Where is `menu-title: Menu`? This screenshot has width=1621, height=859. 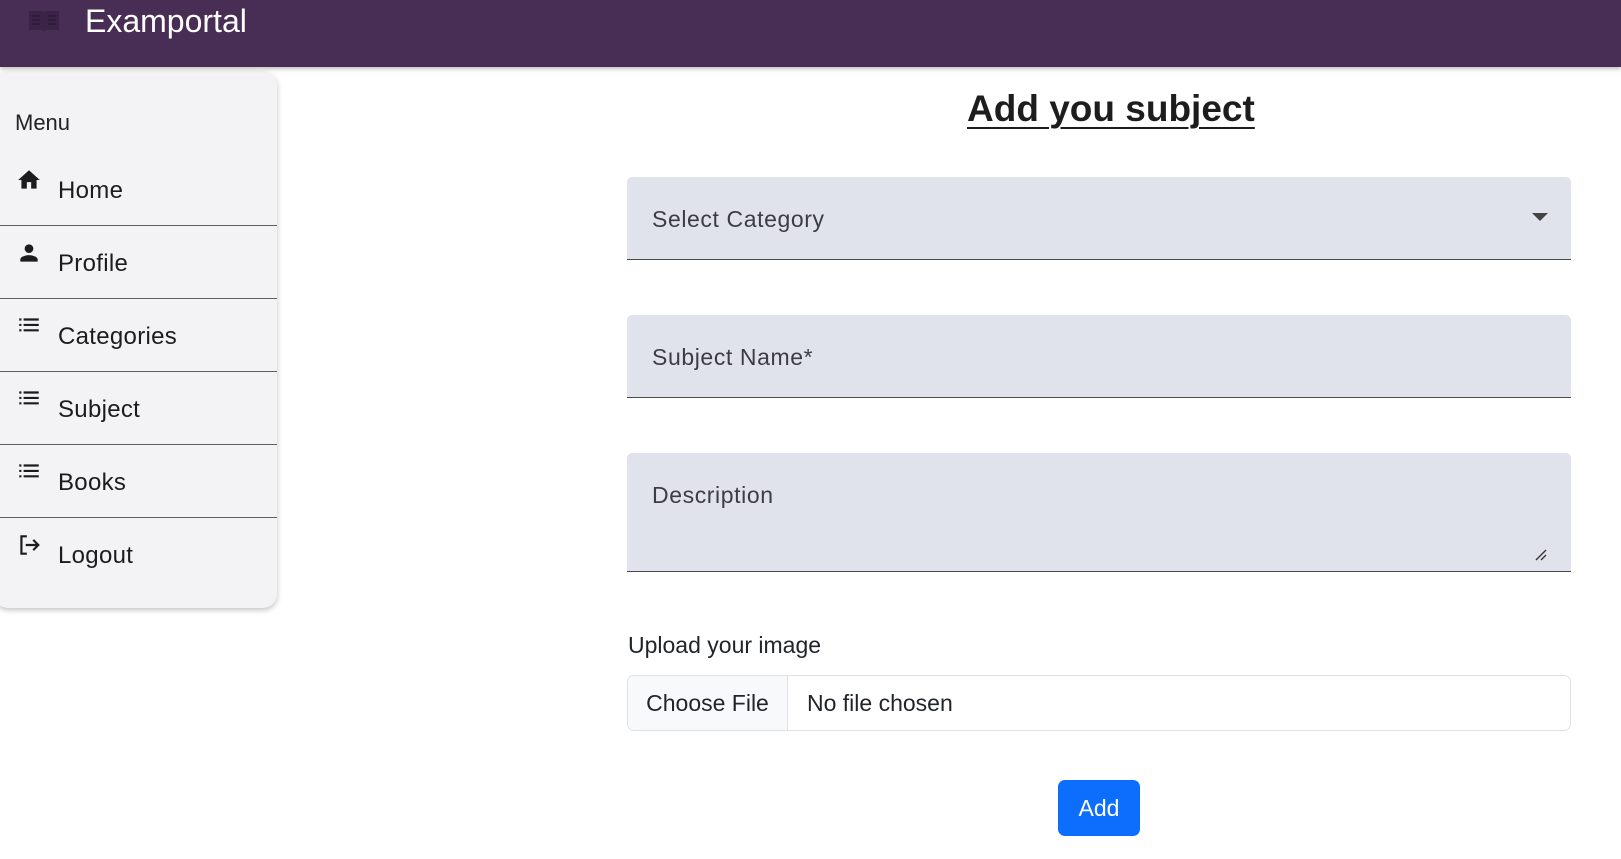
menu-title: Menu is located at coordinates (43, 122).